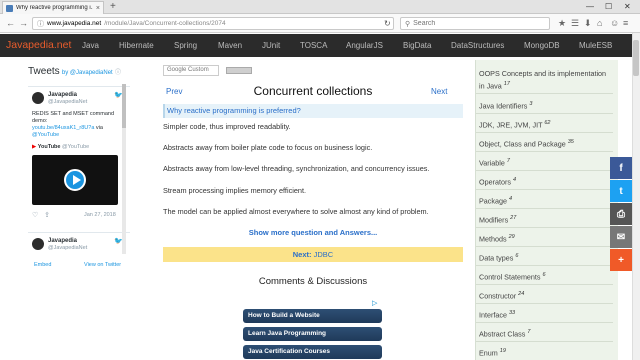  I want to click on page-scrollbar, so click(636, 196).